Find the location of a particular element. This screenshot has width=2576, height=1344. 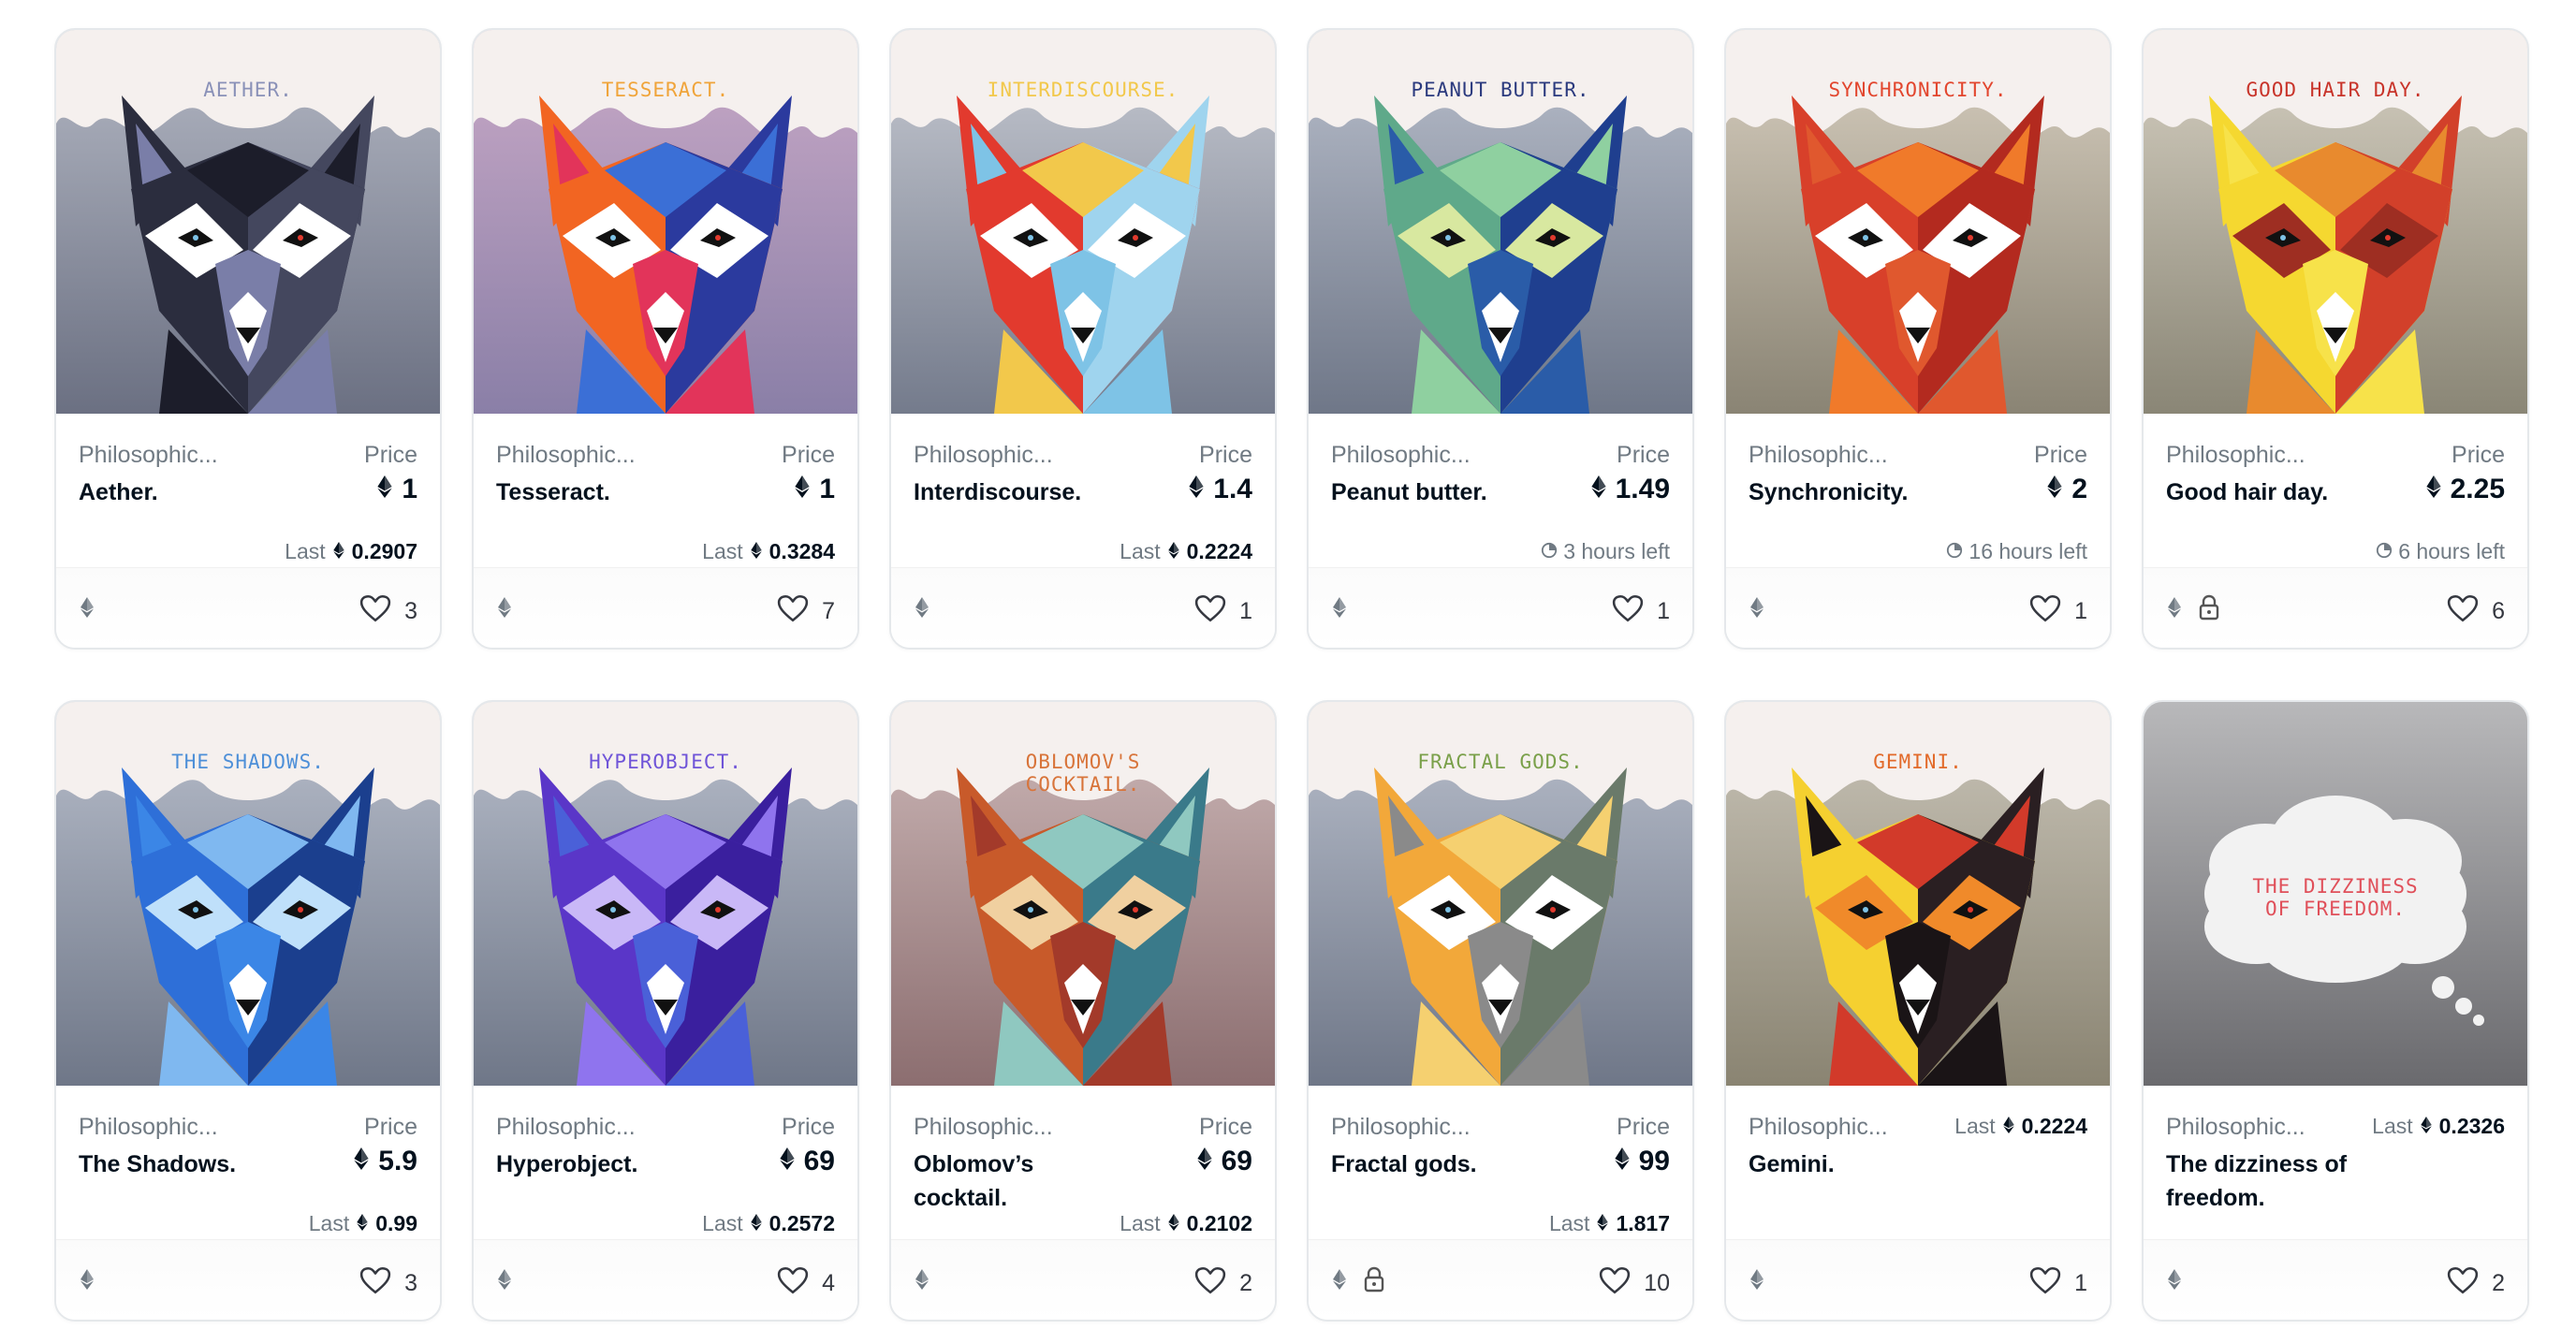

clock-icon is located at coordinates (1955, 551).